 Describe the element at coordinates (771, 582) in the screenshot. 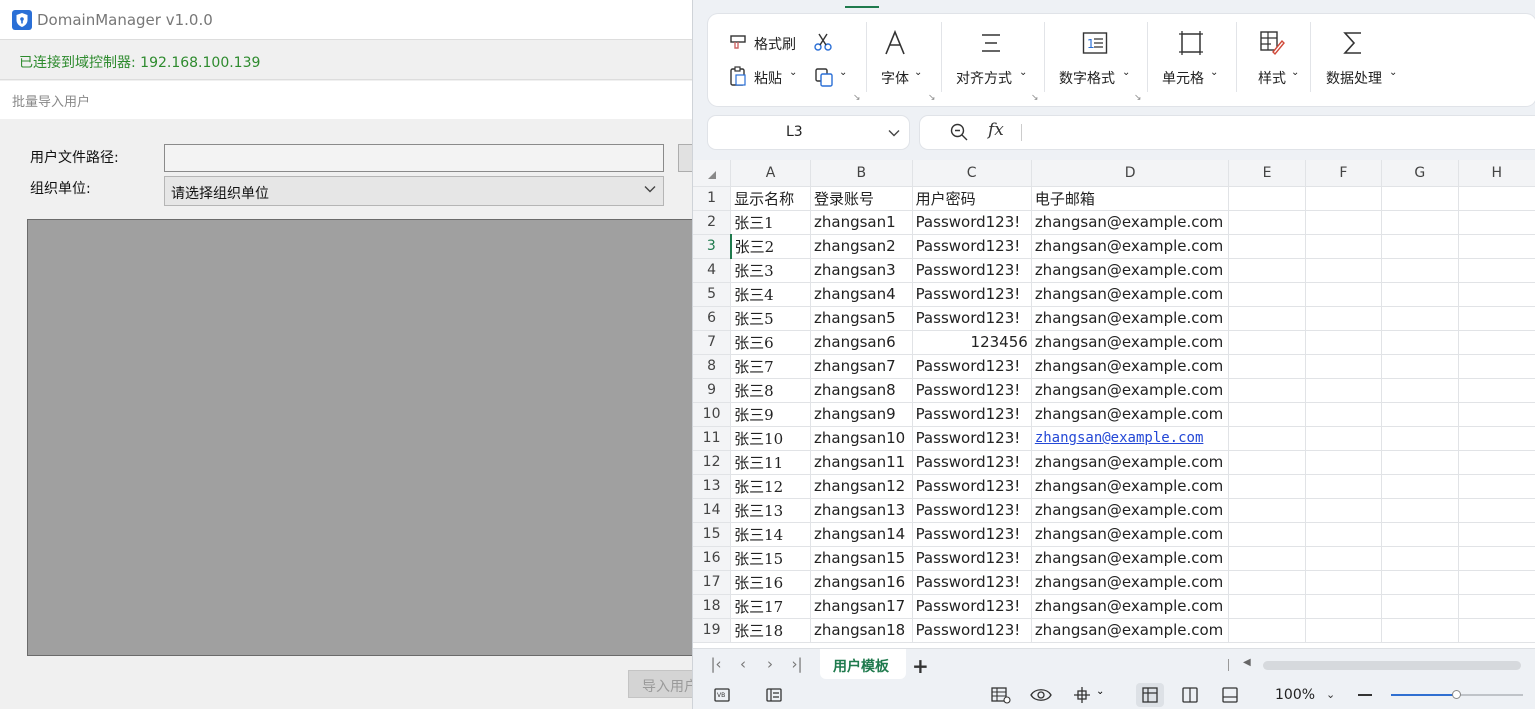

I see `table-cell: 张三16` at that location.